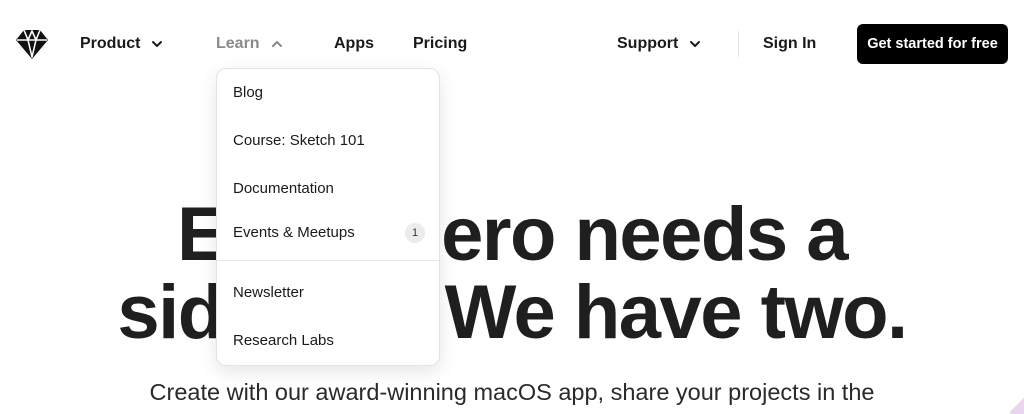  I want to click on nav-apps-label: Apps, so click(354, 43).